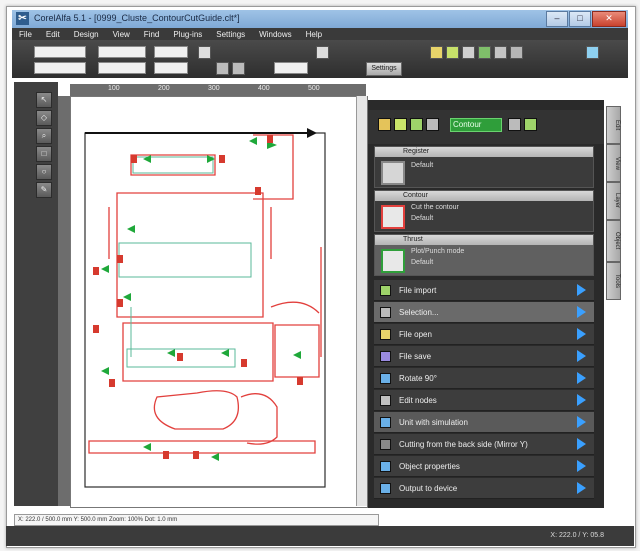 The image size is (640, 551). Describe the element at coordinates (314, 34) in the screenshot. I see `menu-help: Help` at that location.